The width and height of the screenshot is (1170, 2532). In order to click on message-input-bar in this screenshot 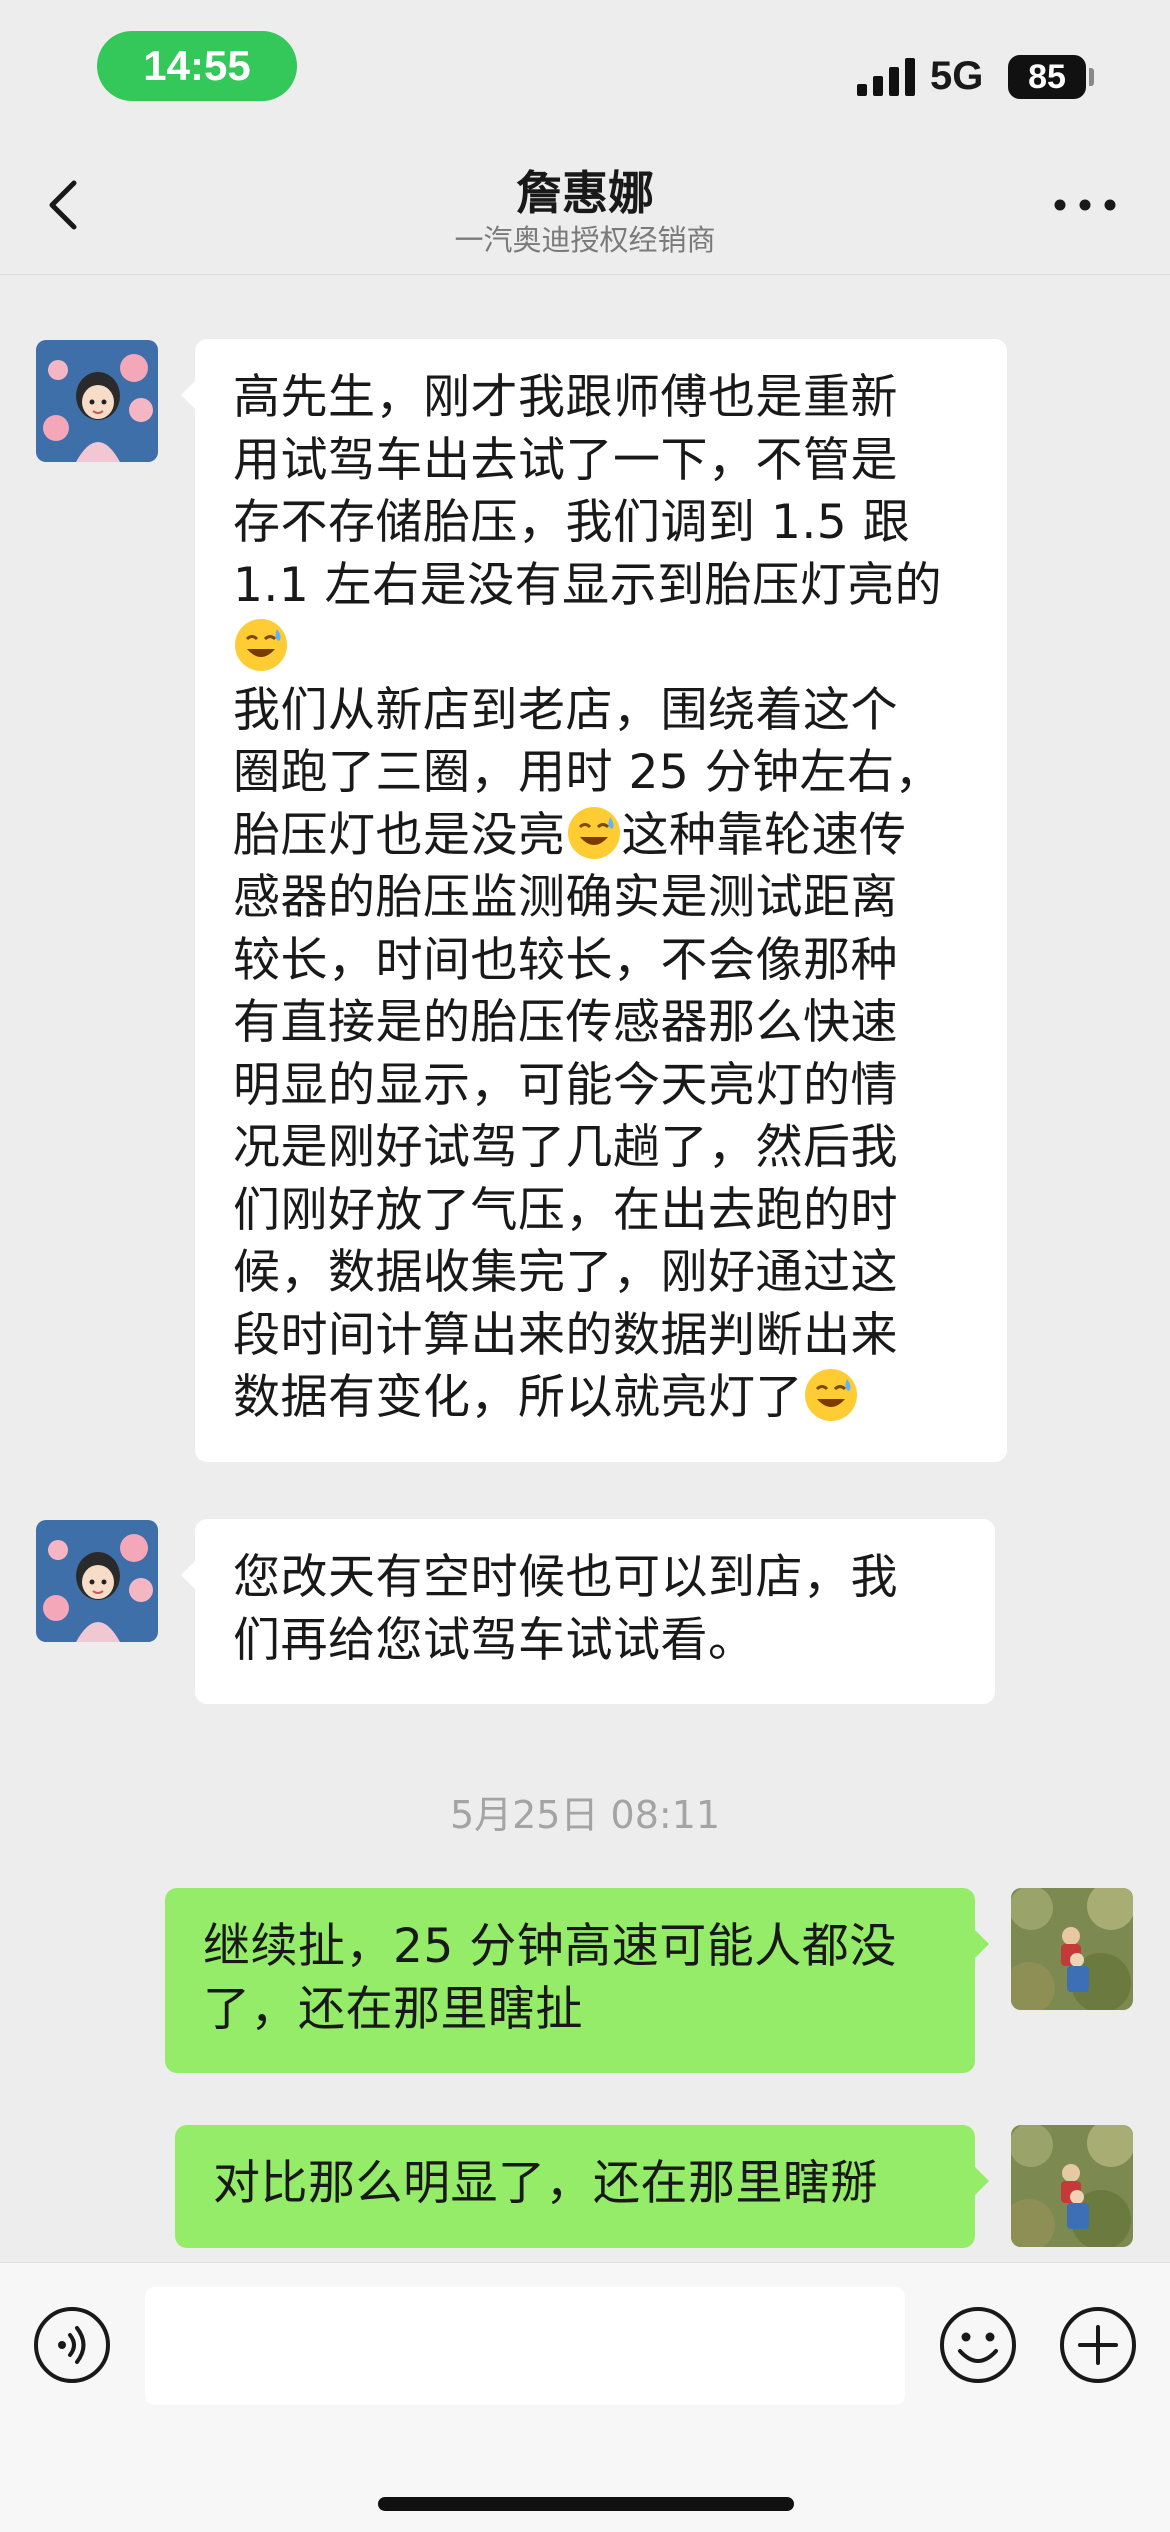, I will do `click(585, 2397)`.